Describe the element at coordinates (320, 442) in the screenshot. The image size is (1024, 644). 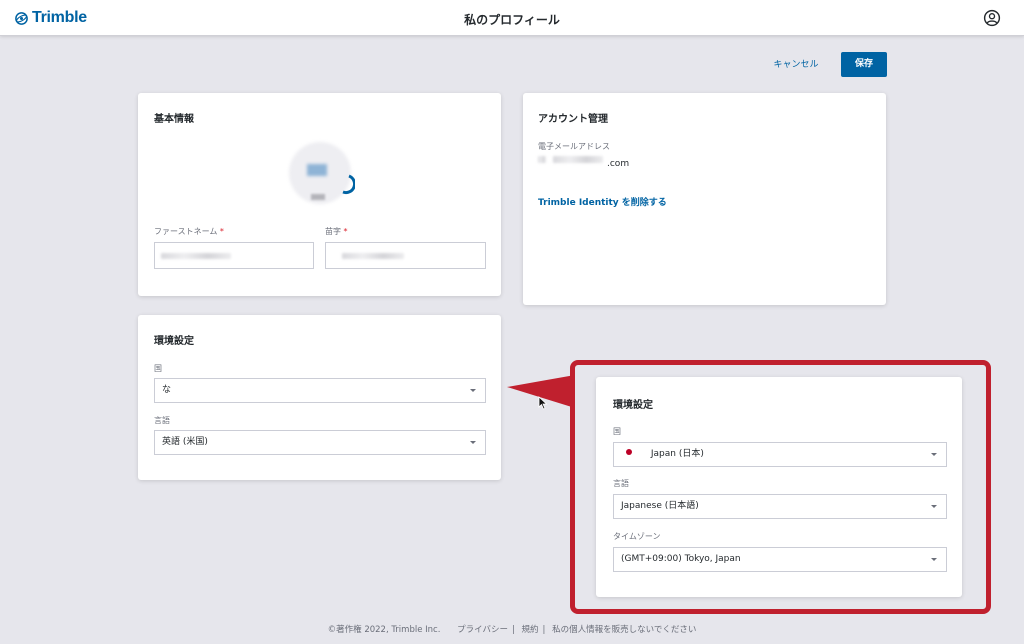
I see `language-select: 英語 (米国)` at that location.